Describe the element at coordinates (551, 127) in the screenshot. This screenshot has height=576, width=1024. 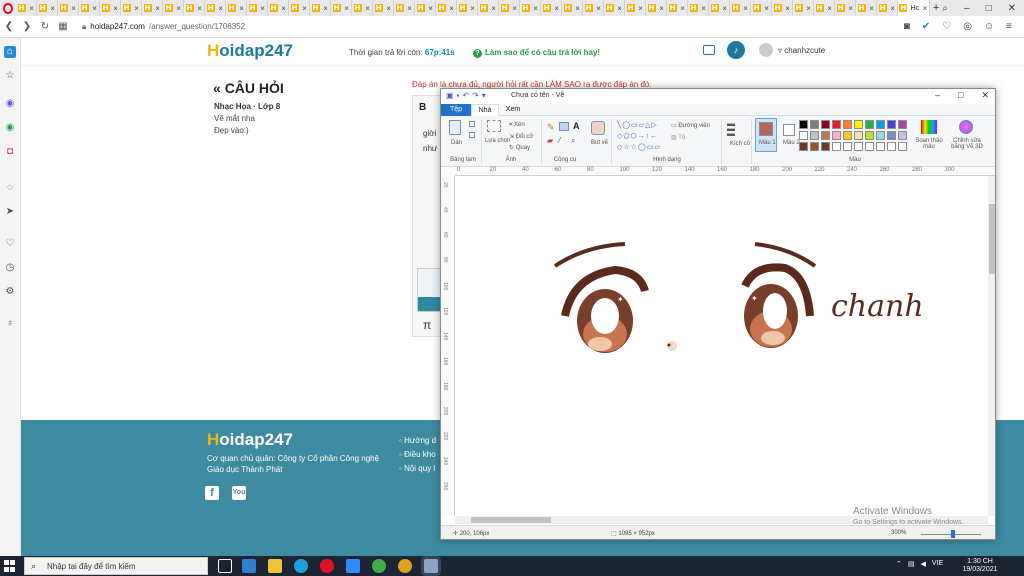
I see `pencil-icon: ✎` at that location.